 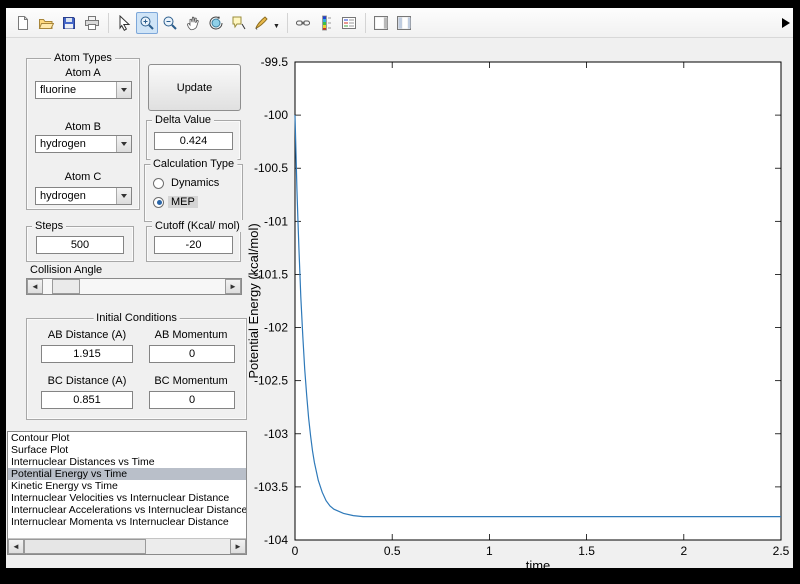 I want to click on save-icon, so click(x=69, y=22).